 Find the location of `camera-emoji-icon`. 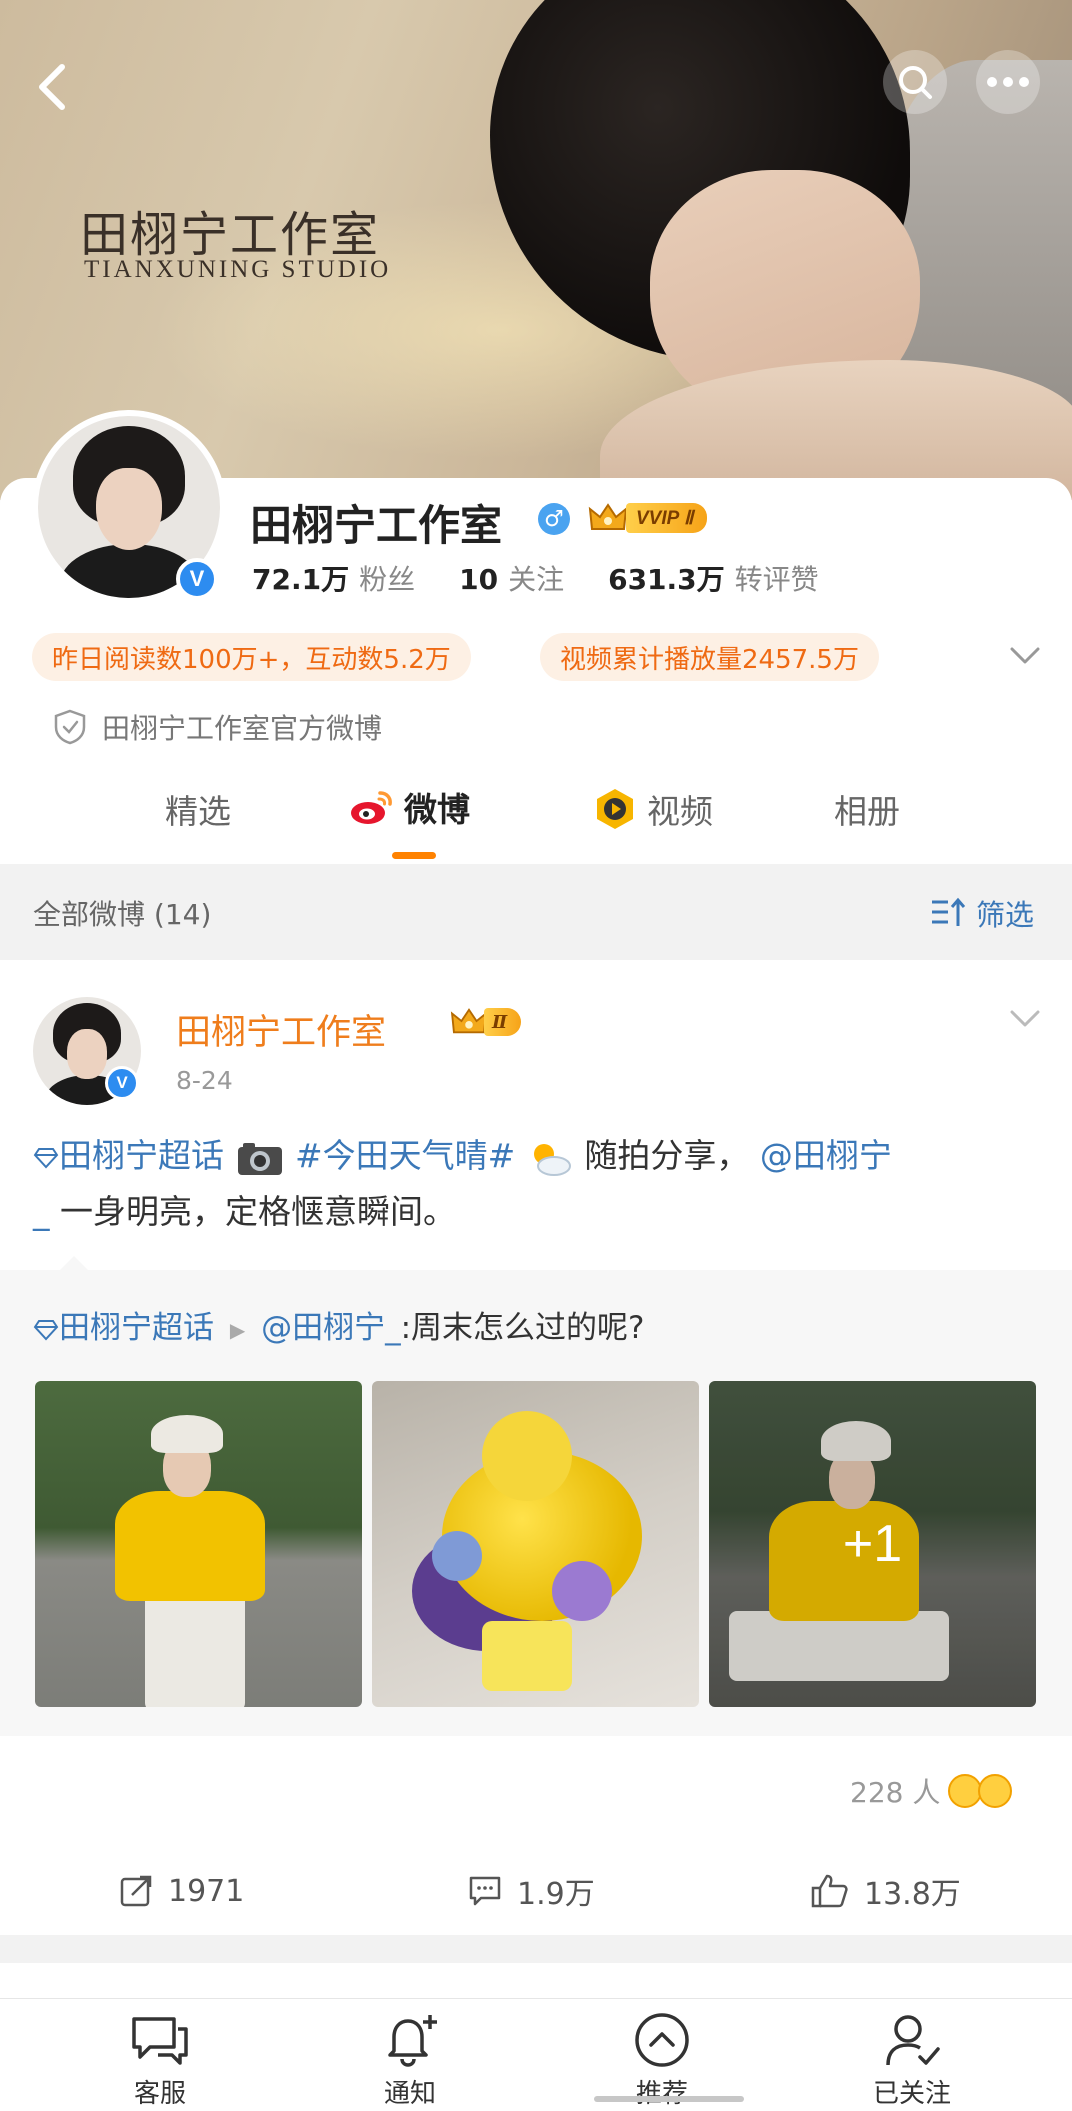

camera-emoji-icon is located at coordinates (259, 1158).